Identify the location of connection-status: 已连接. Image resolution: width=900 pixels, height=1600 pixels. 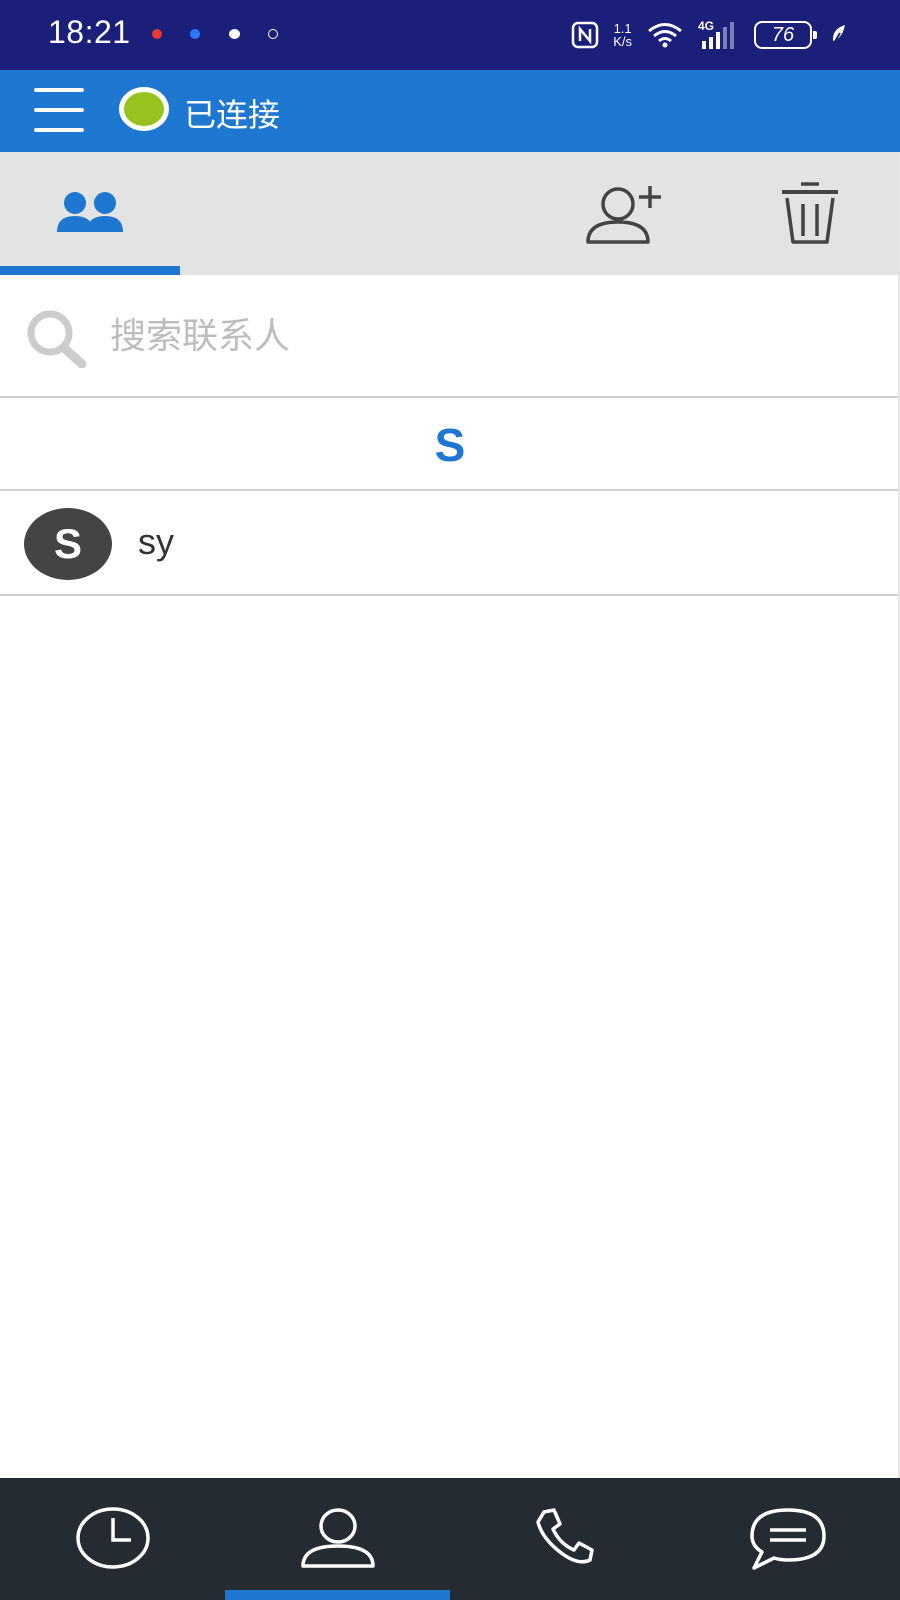
(232, 115).